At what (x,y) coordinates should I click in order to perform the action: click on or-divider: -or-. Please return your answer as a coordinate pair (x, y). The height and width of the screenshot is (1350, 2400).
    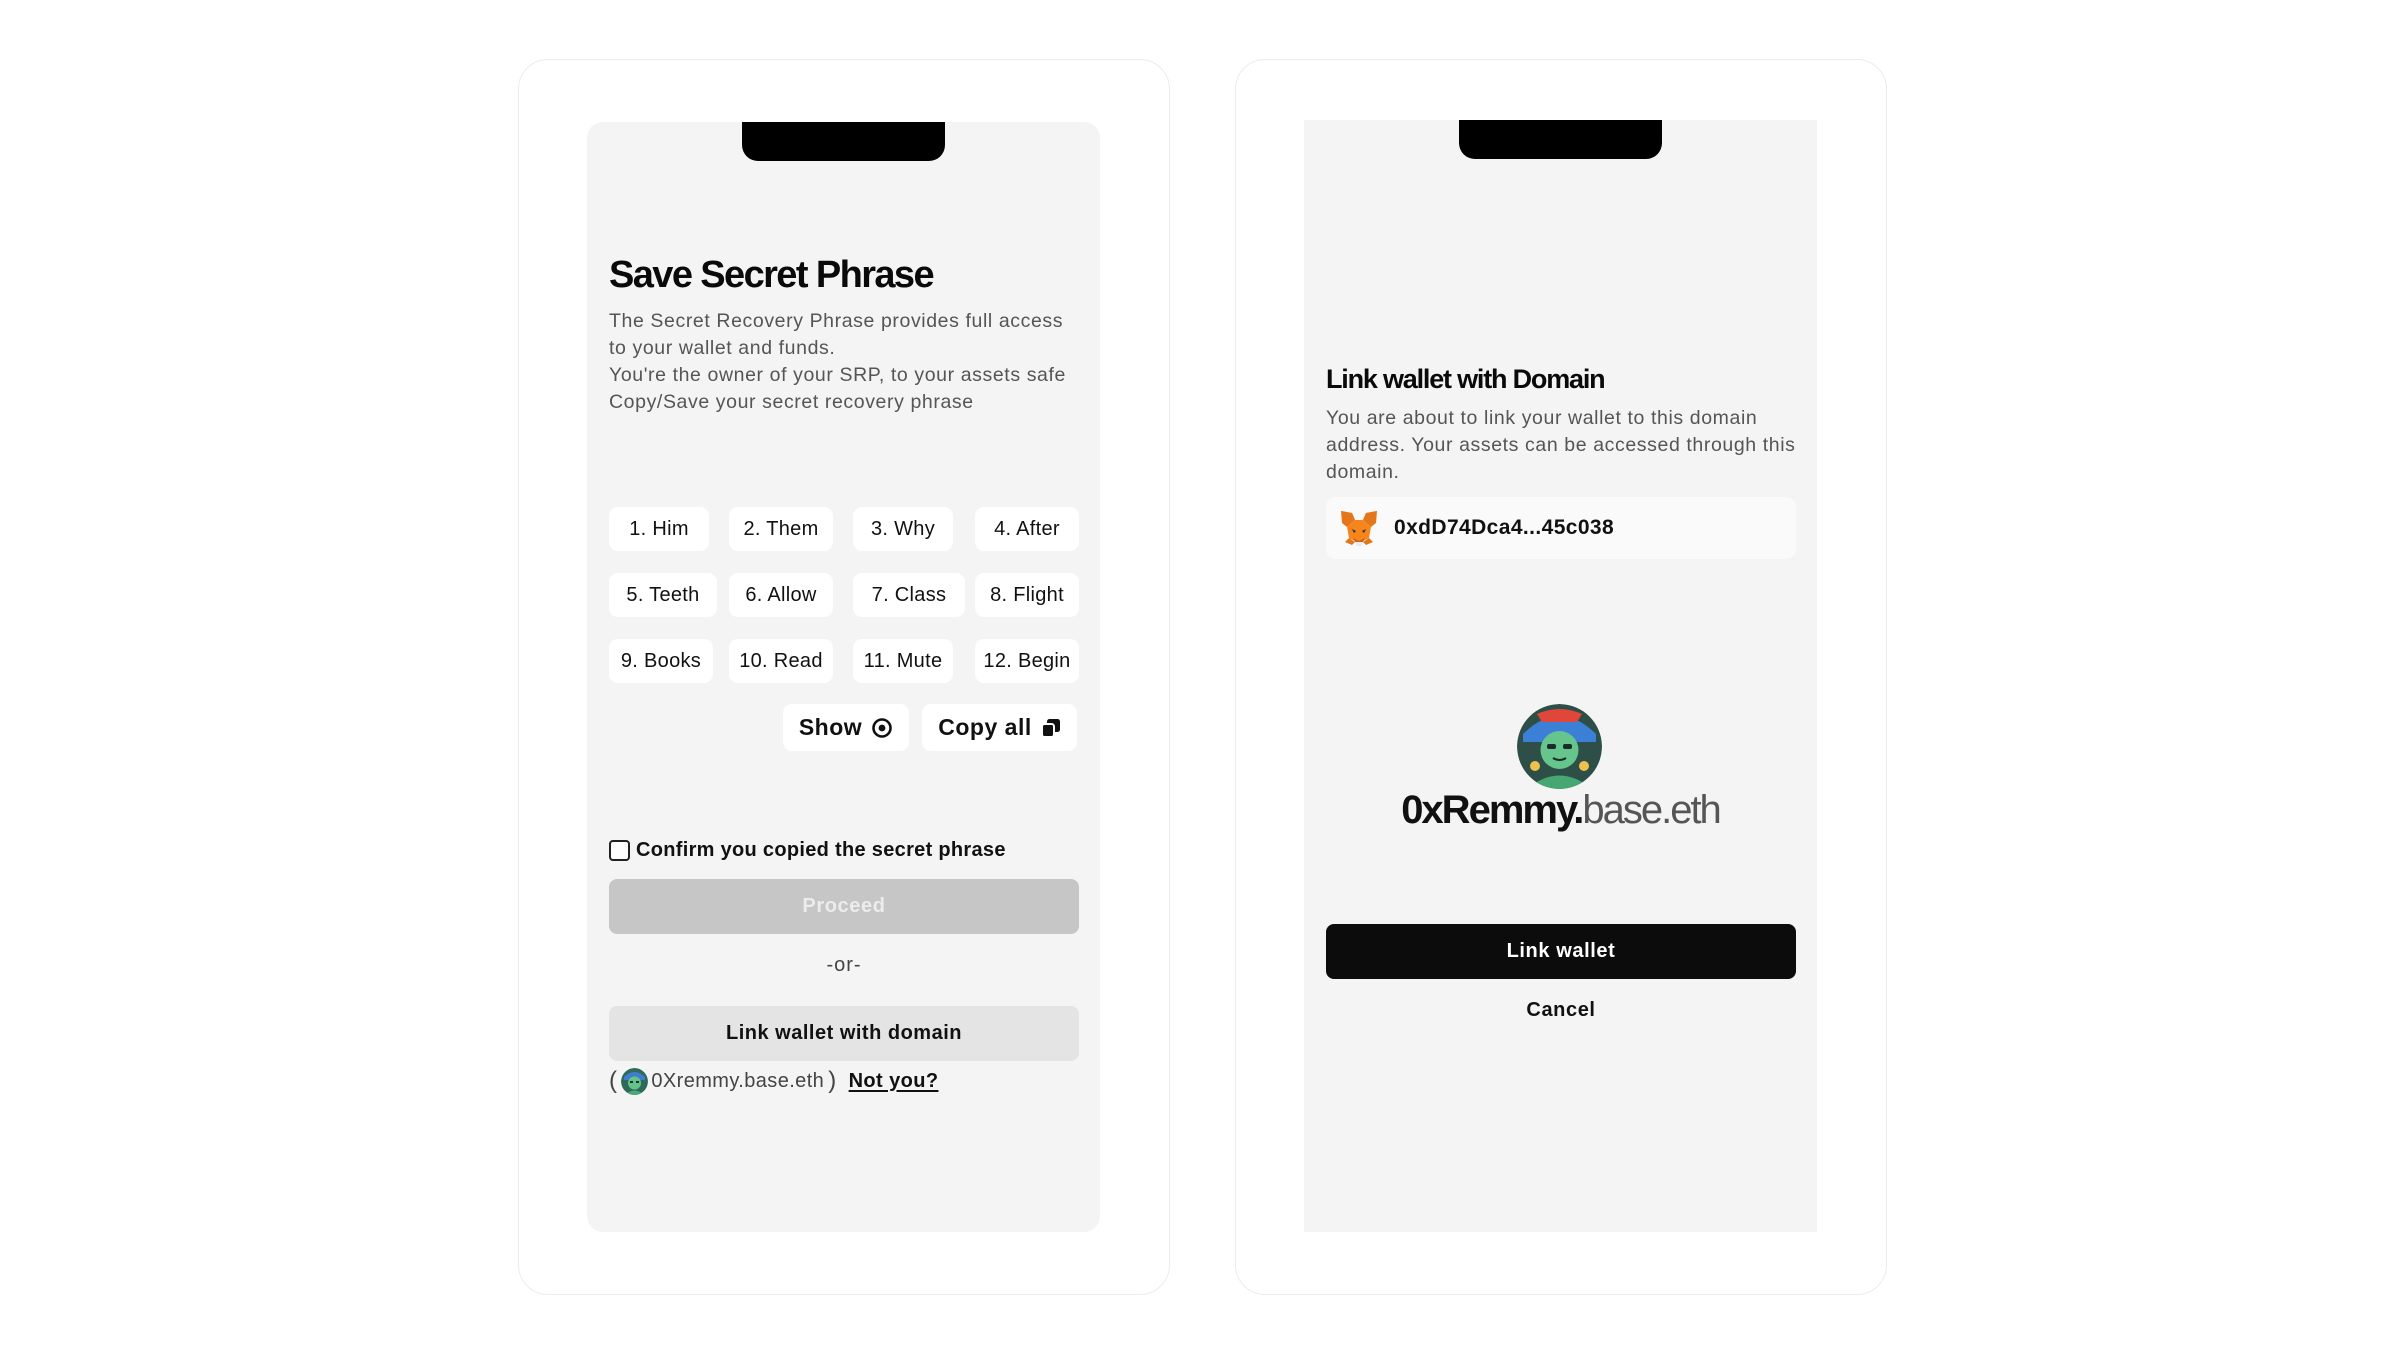
    Looking at the image, I should click on (844, 965).